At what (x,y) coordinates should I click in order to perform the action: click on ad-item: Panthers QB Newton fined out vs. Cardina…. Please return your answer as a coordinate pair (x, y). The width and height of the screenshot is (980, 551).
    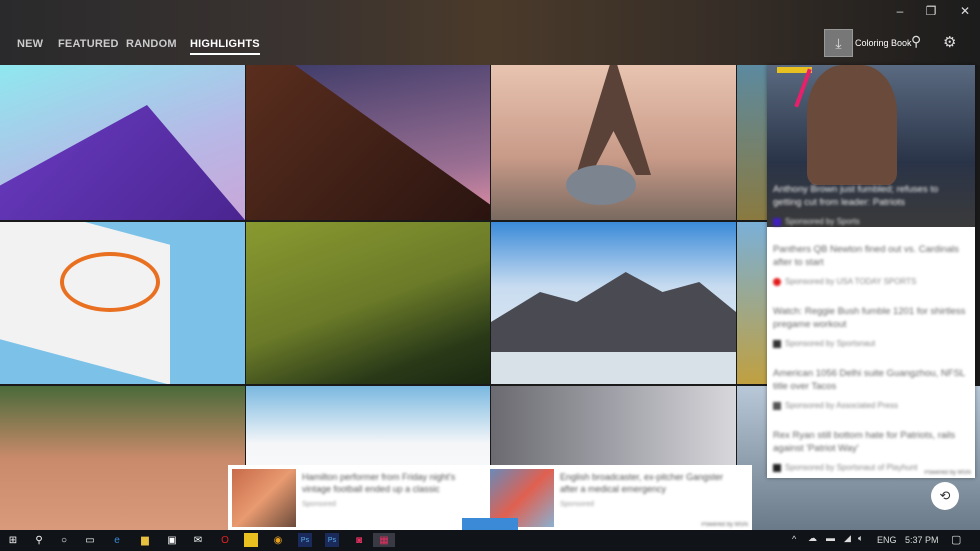
    Looking at the image, I should click on (871, 265).